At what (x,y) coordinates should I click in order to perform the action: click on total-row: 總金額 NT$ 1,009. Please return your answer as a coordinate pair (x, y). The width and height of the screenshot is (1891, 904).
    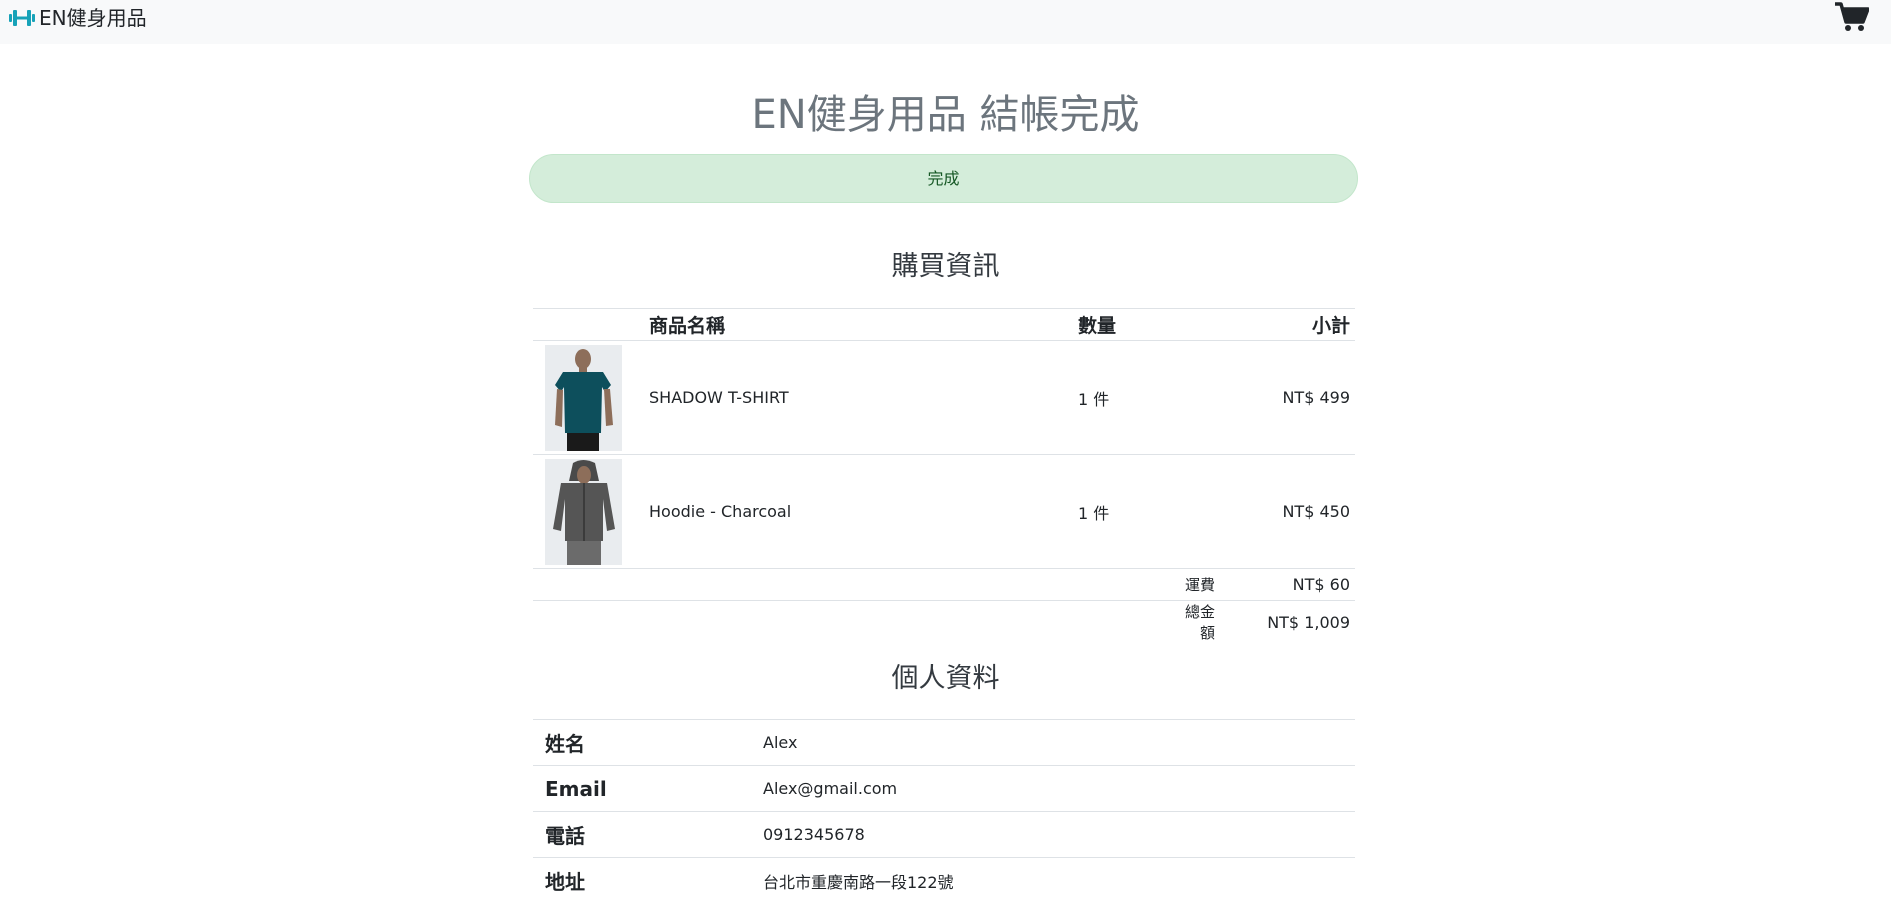
    Looking at the image, I should click on (944, 621).